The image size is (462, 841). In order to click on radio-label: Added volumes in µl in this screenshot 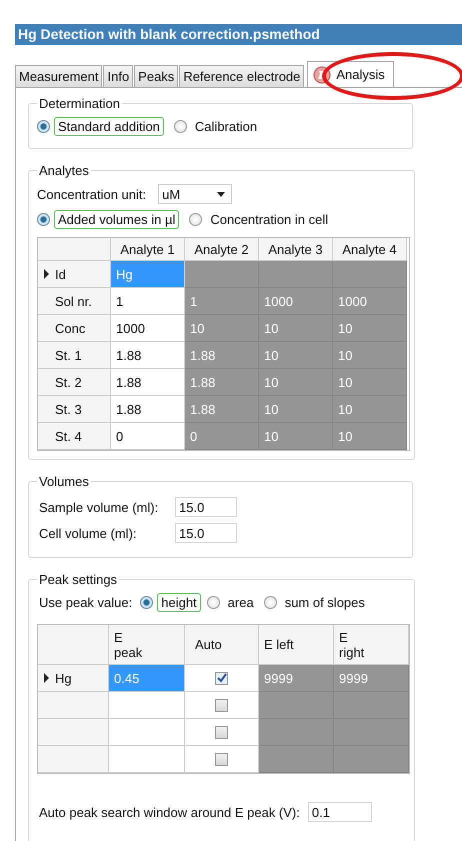, I will do `click(117, 219)`.